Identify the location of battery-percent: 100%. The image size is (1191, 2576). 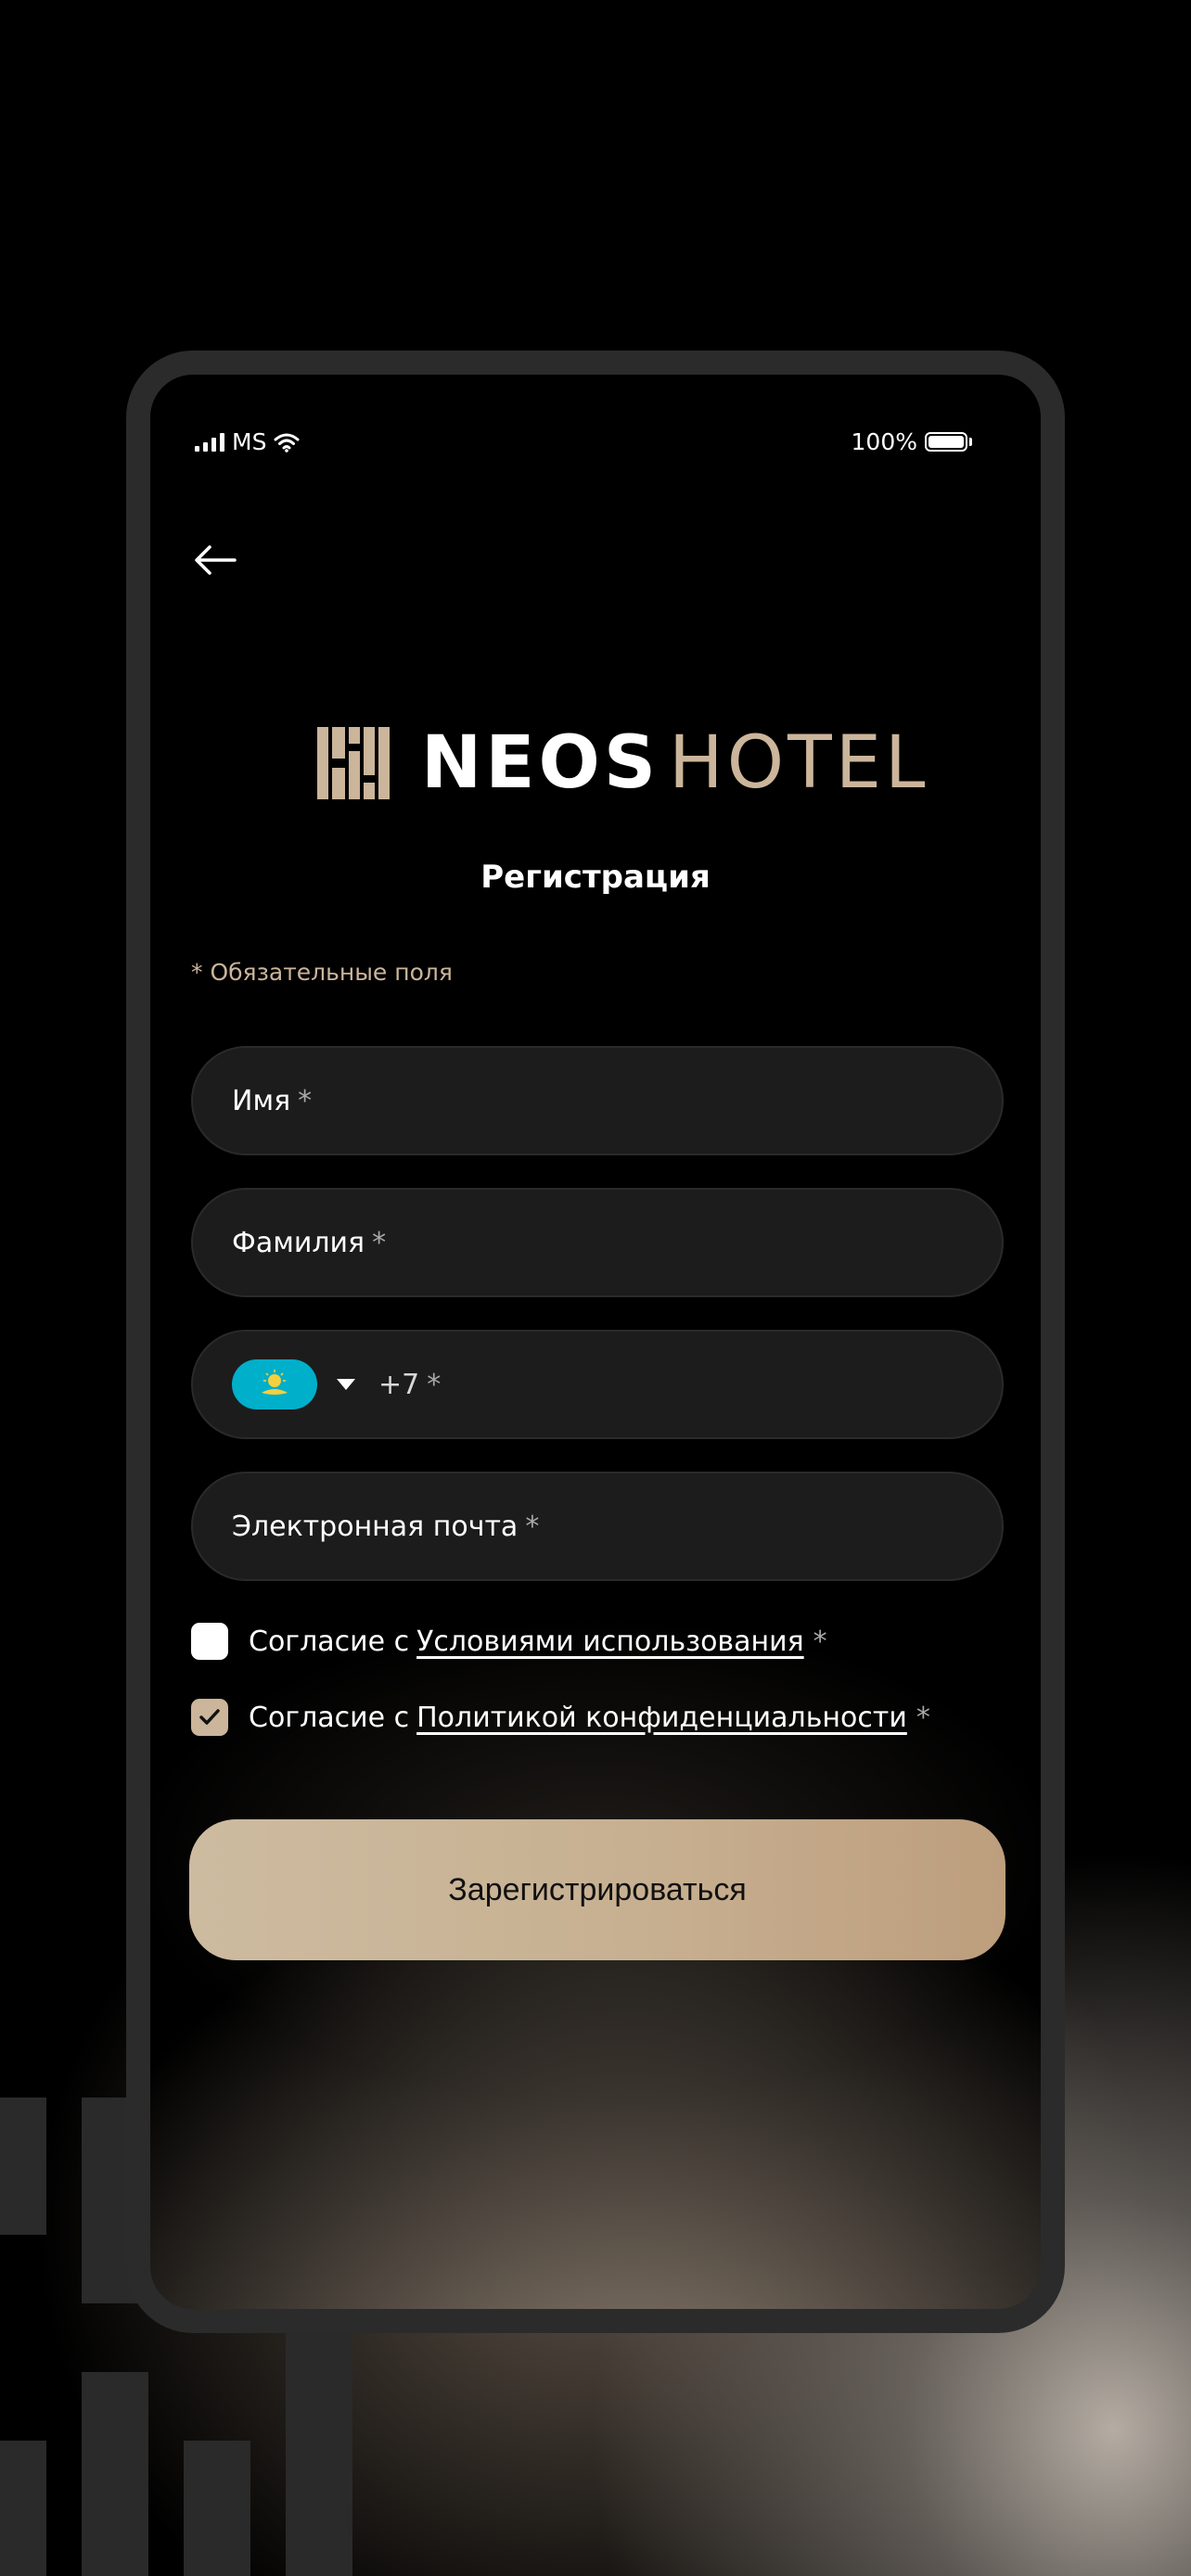
(884, 442).